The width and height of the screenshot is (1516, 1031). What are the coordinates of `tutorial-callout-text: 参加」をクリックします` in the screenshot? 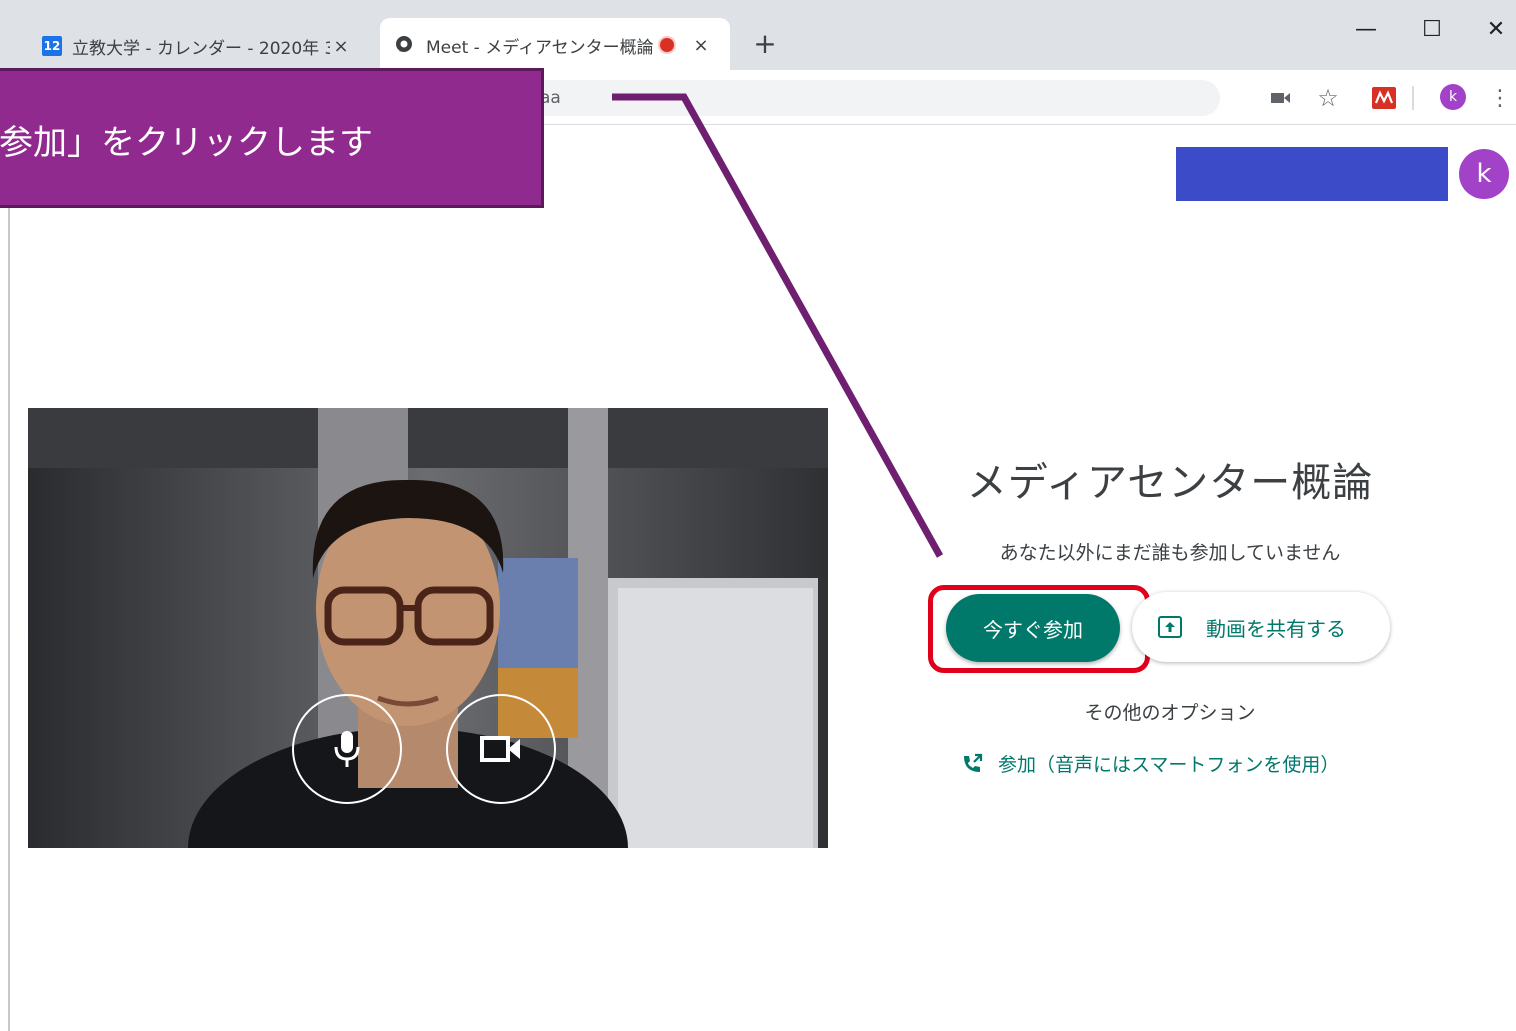 It's located at (186, 143).